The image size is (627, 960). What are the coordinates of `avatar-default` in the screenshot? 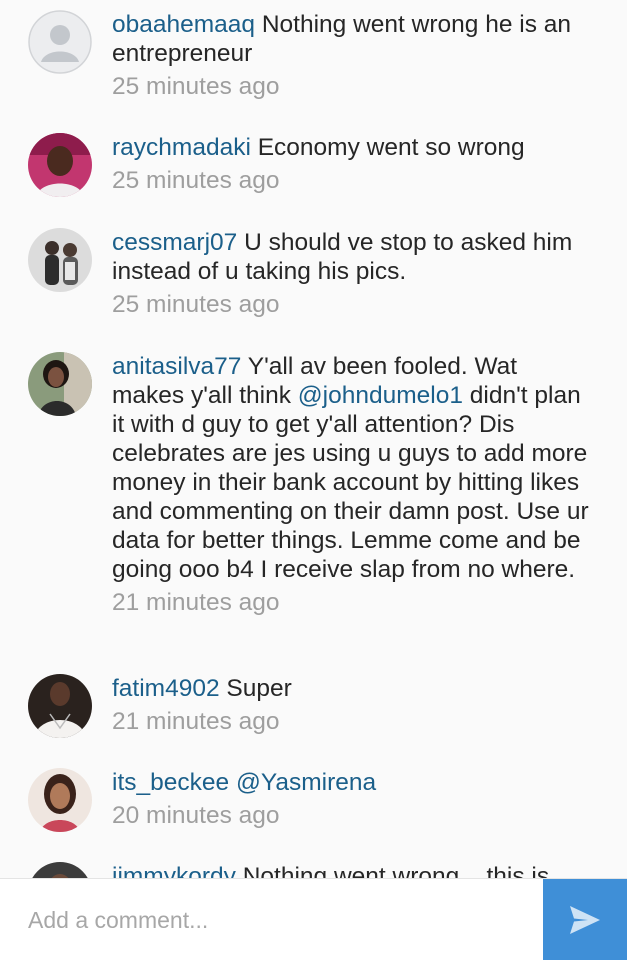 It's located at (60, 42).